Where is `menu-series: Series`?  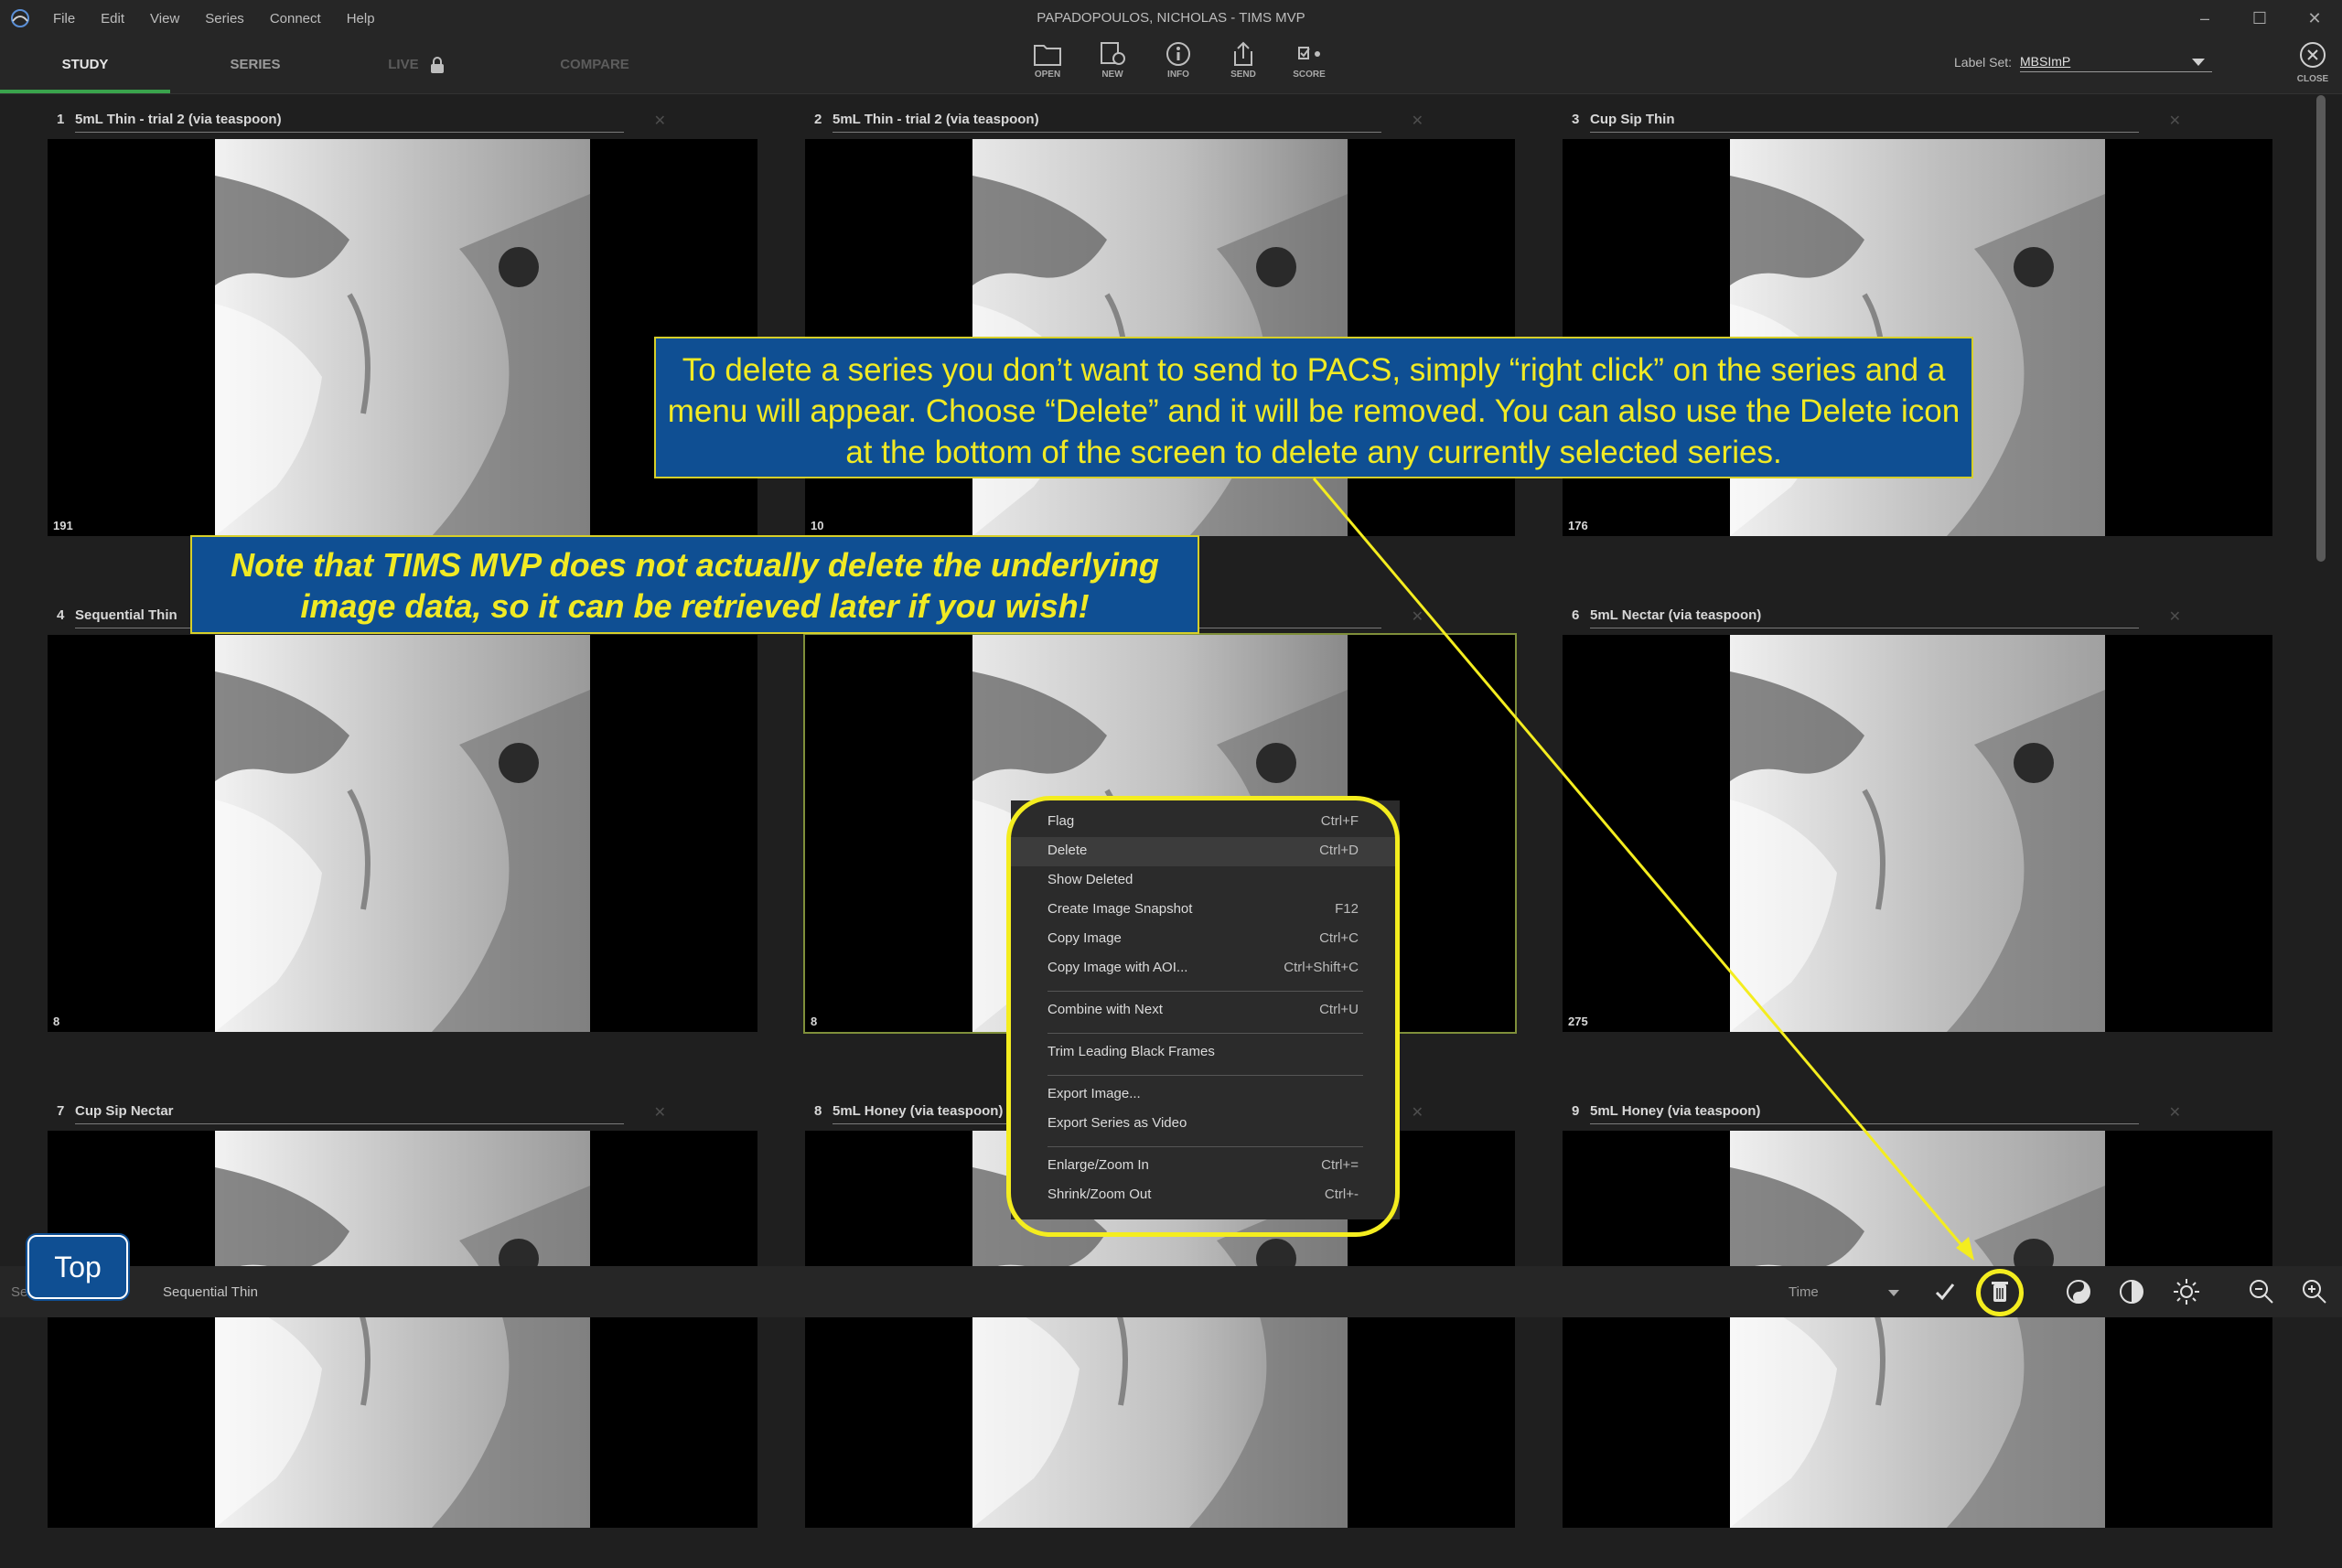 menu-series: Series is located at coordinates (224, 19).